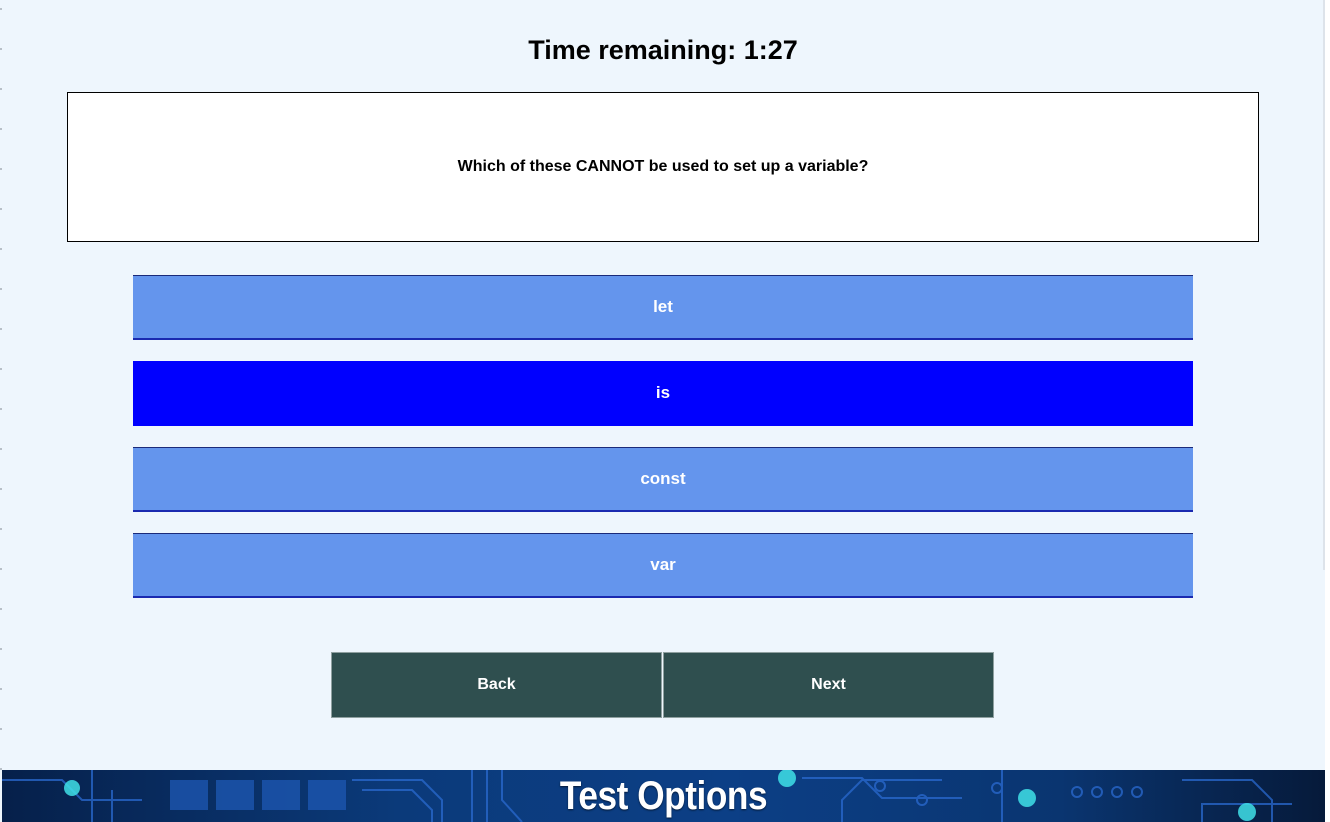  I want to click on answer-option-var: var, so click(663, 565).